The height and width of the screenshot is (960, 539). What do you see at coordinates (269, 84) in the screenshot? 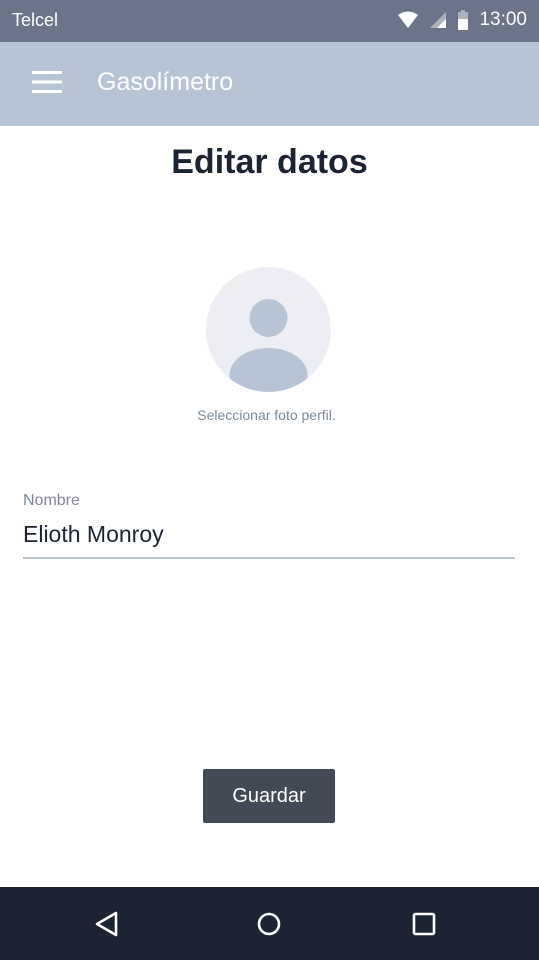
I see `app-bar: Gasolímetro` at bounding box center [269, 84].